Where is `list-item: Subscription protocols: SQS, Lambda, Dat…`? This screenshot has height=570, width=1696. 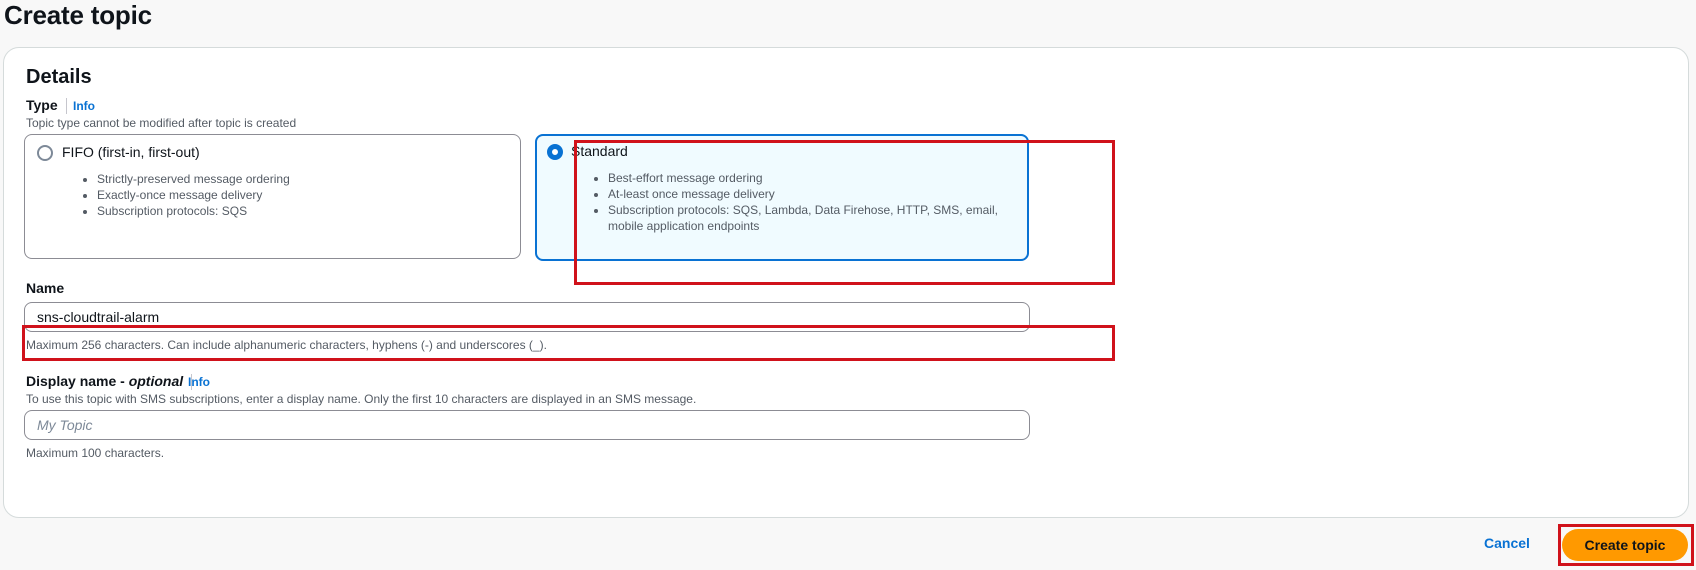
list-item: Subscription protocols: SQS, Lambda, Dat… is located at coordinates (808, 218).